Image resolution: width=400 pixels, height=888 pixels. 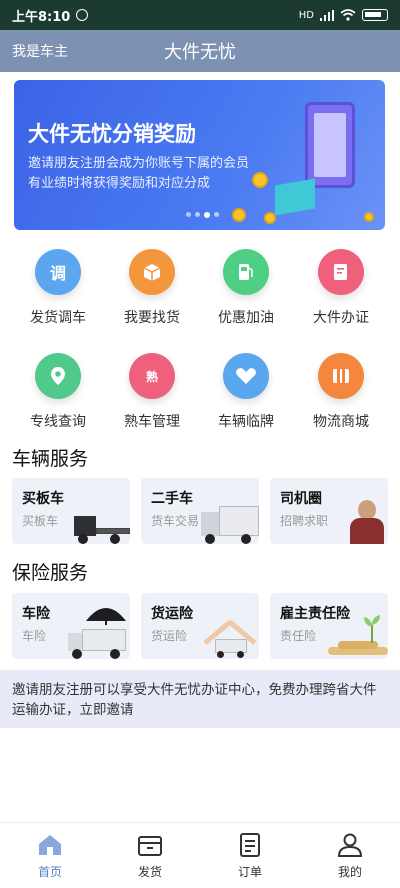 I want to click on insurance-section-title: 保险服务, so click(x=50, y=573).